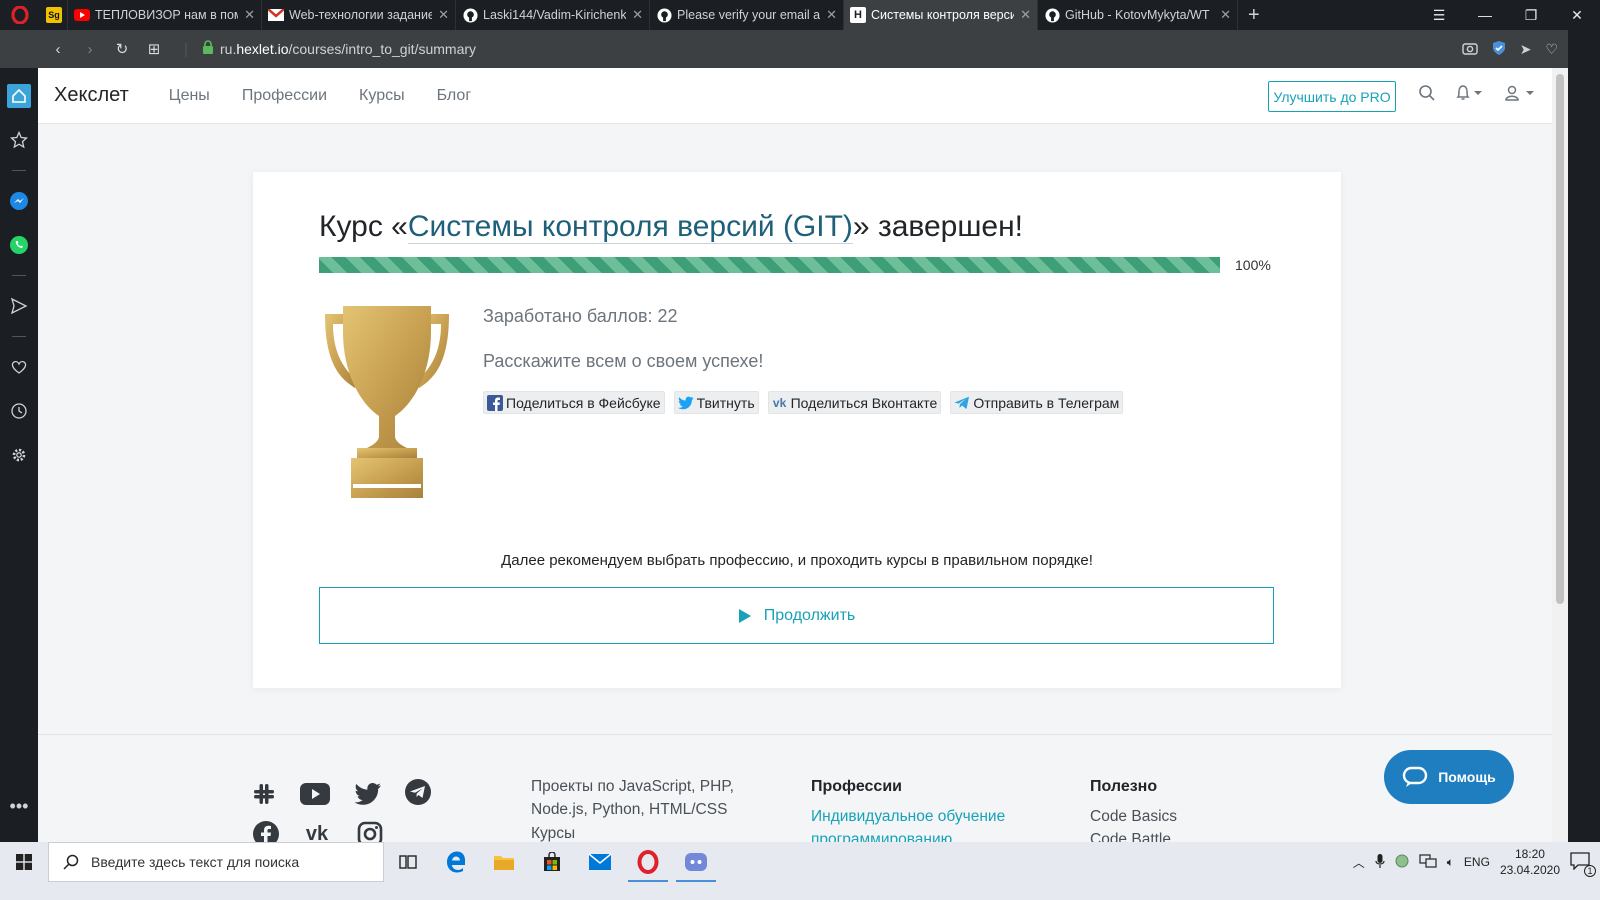 Image resolution: width=1600 pixels, height=900 pixels. I want to click on share-label: Твитнуть, so click(725, 402).